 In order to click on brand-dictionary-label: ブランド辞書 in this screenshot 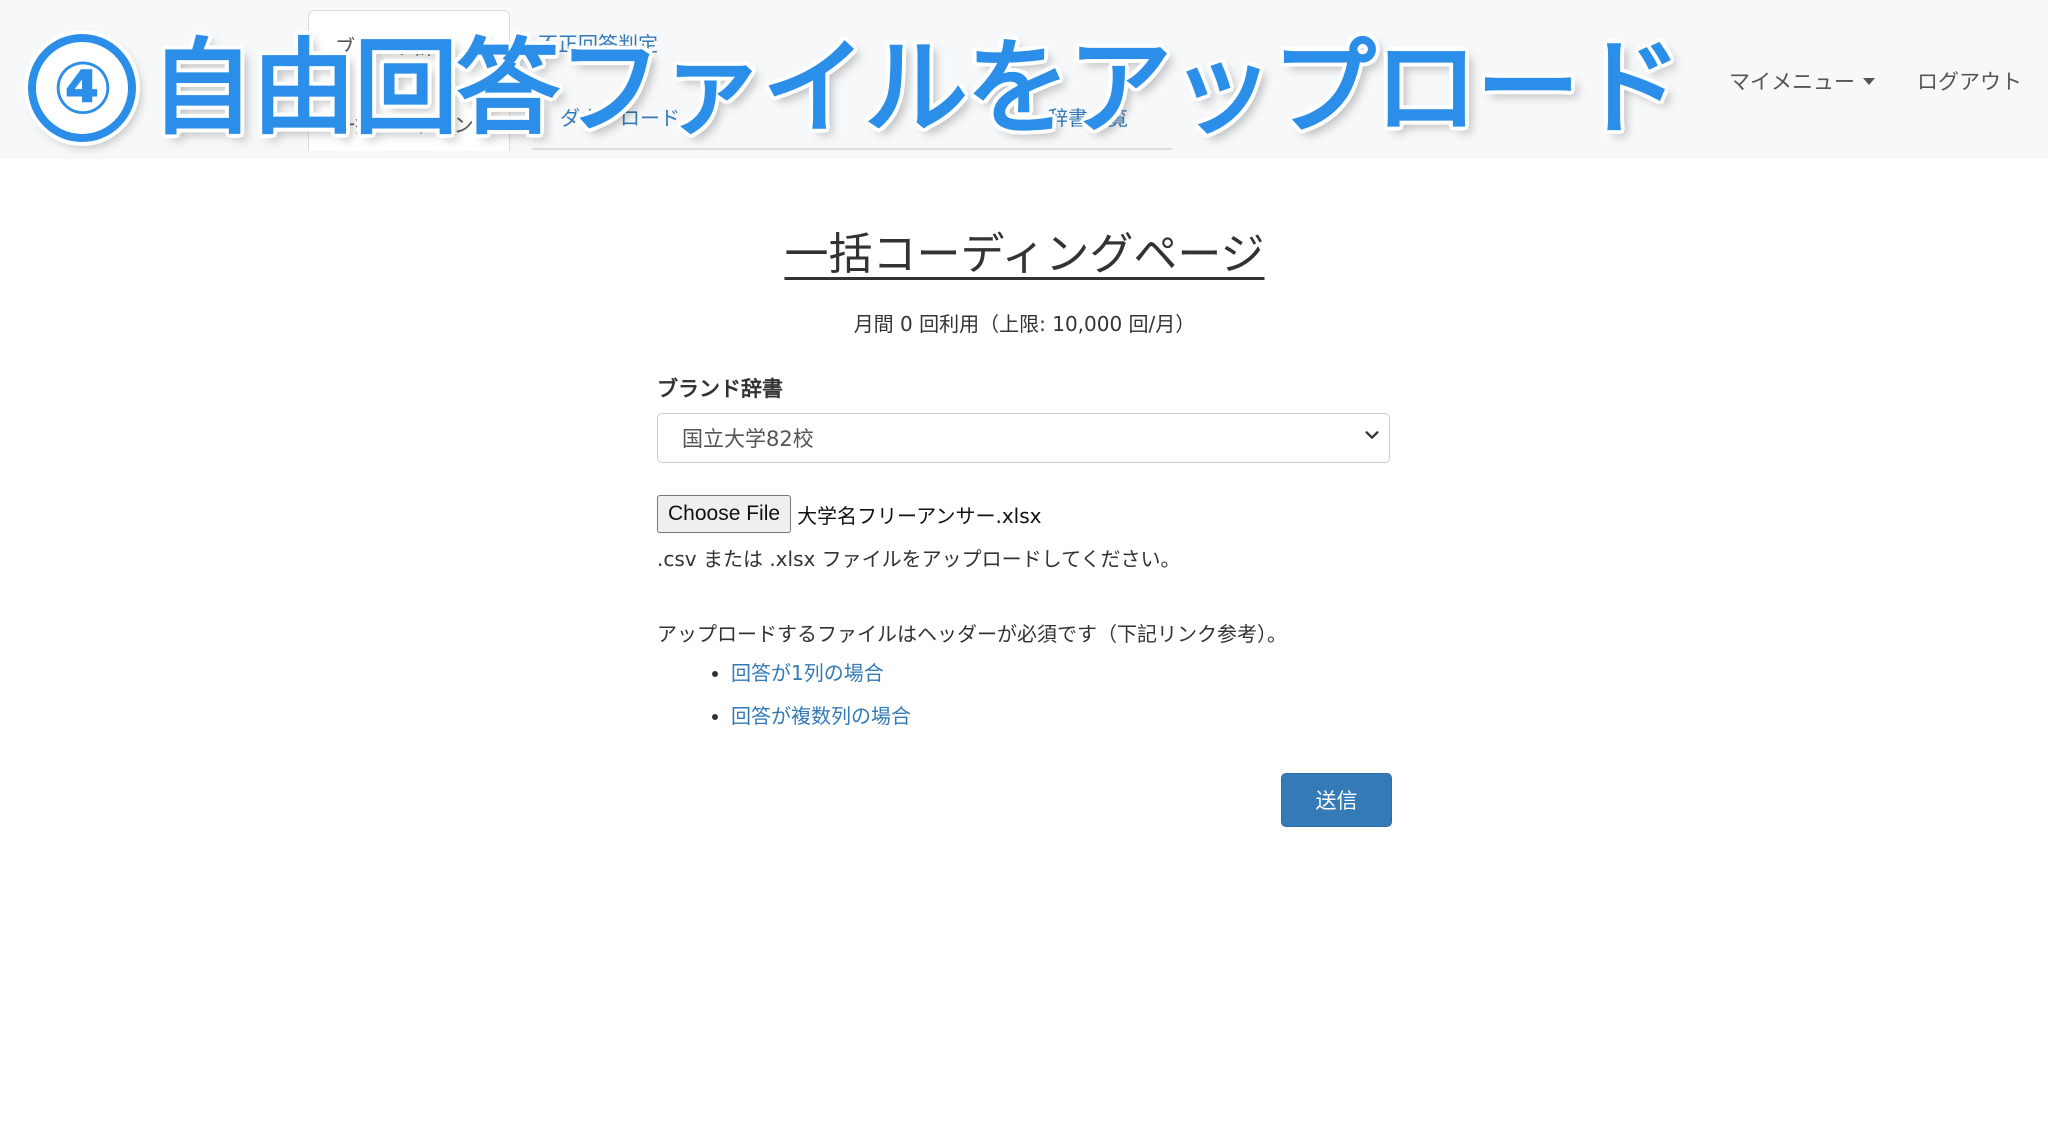, I will do `click(720, 389)`.